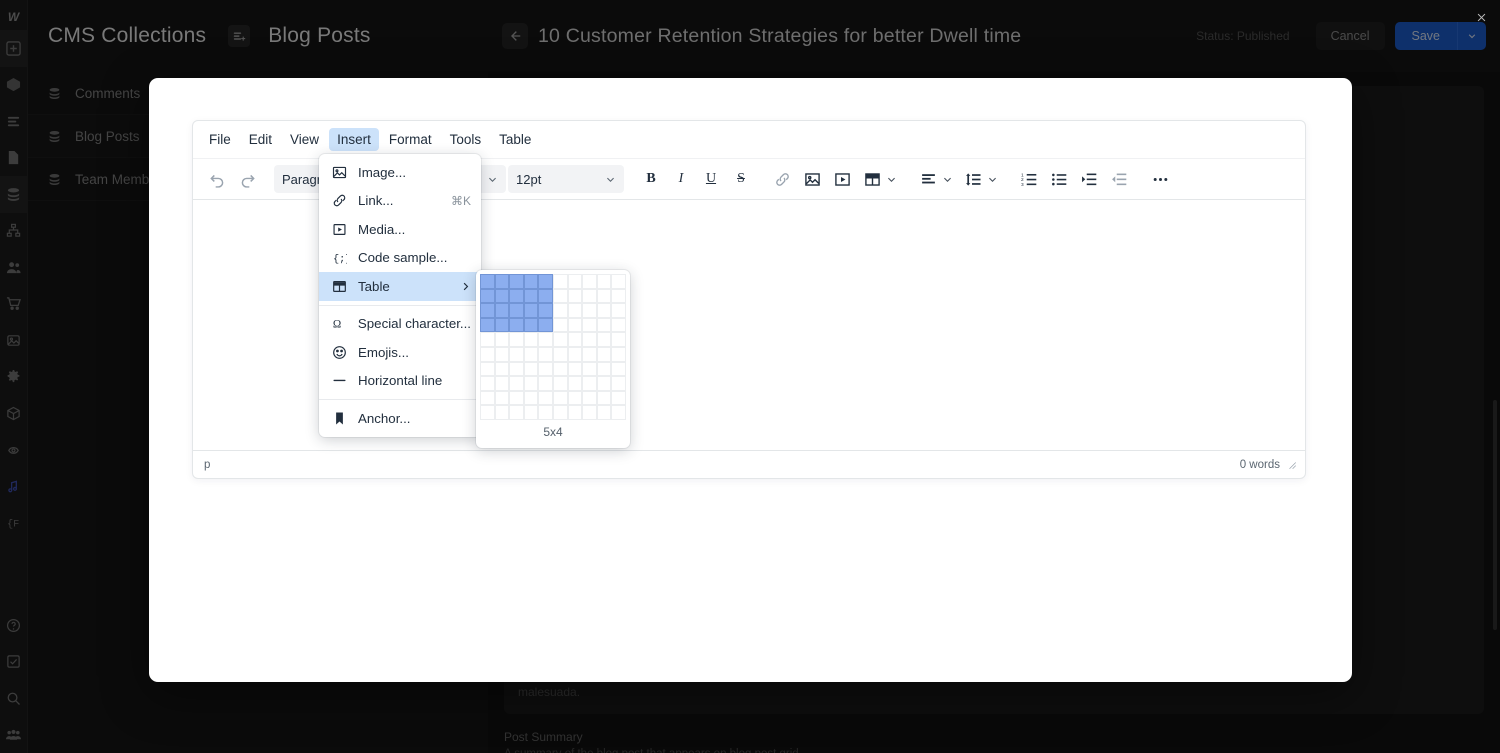 Image resolution: width=1500 pixels, height=753 pixels. I want to click on line-height-split-button, so click(980, 179).